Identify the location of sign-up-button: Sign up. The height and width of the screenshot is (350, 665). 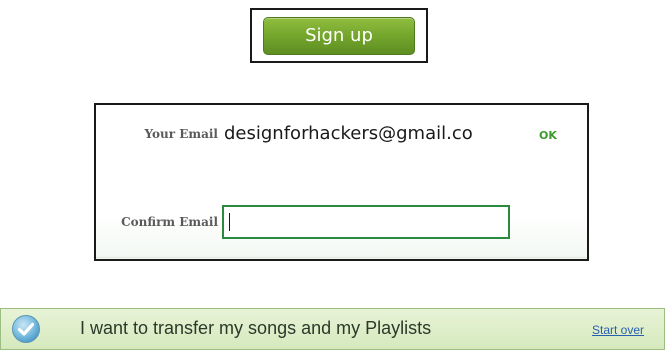
(339, 36).